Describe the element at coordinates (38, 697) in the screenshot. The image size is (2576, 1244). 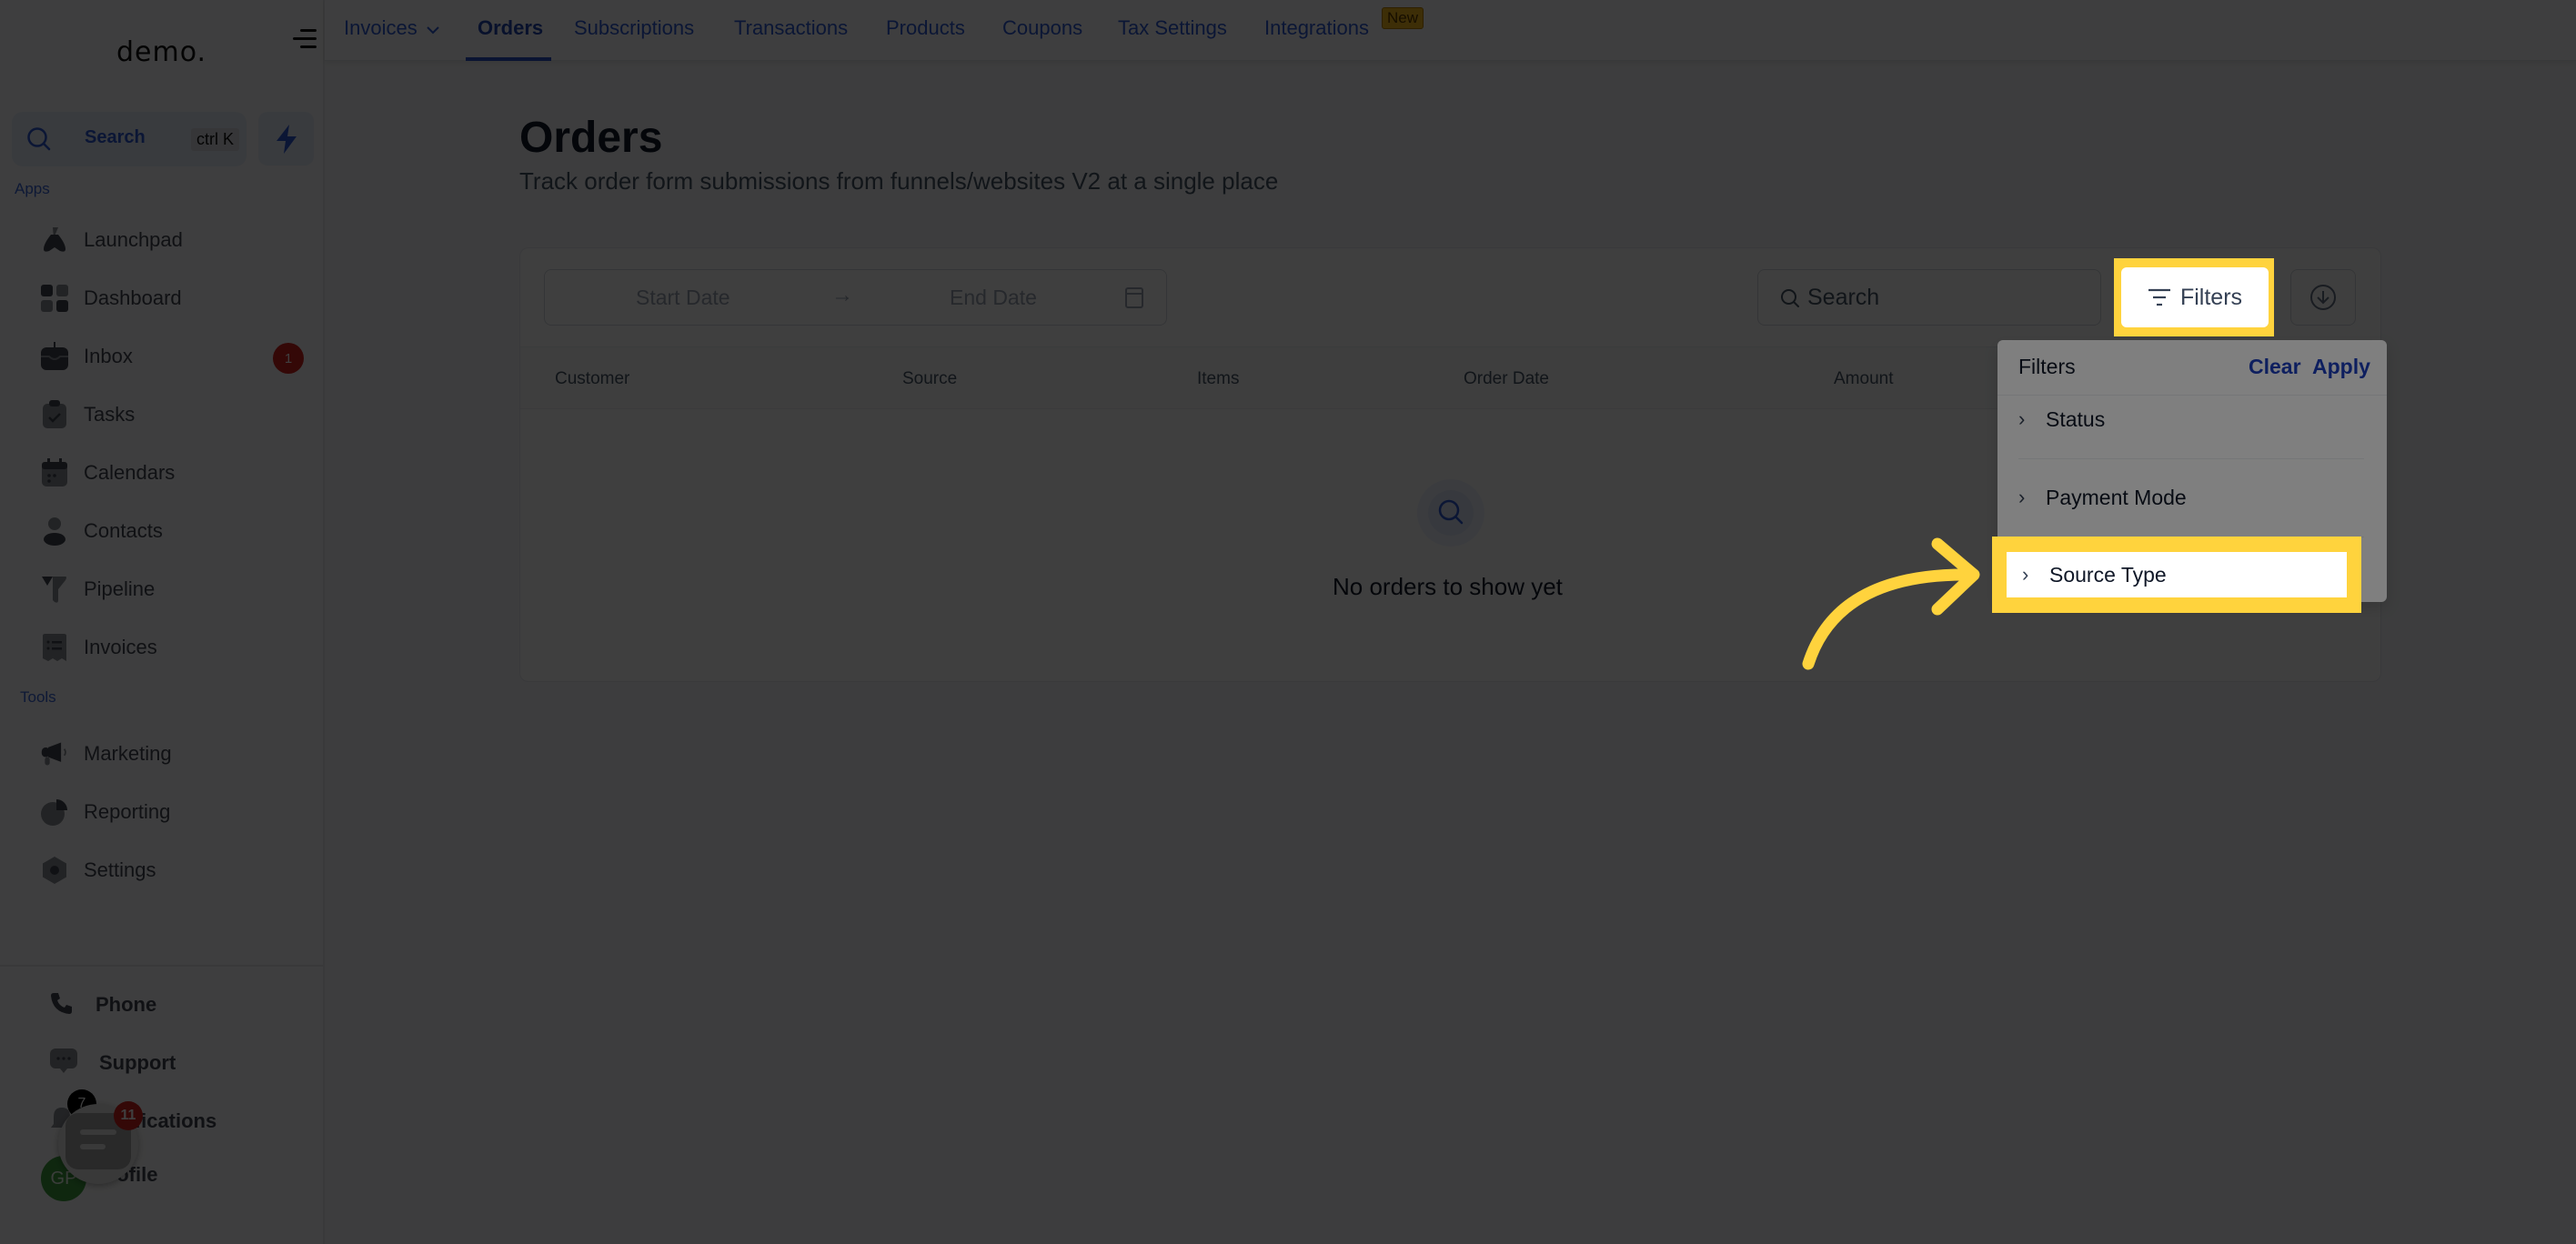
I see `section-label-tools: Tools` at that location.